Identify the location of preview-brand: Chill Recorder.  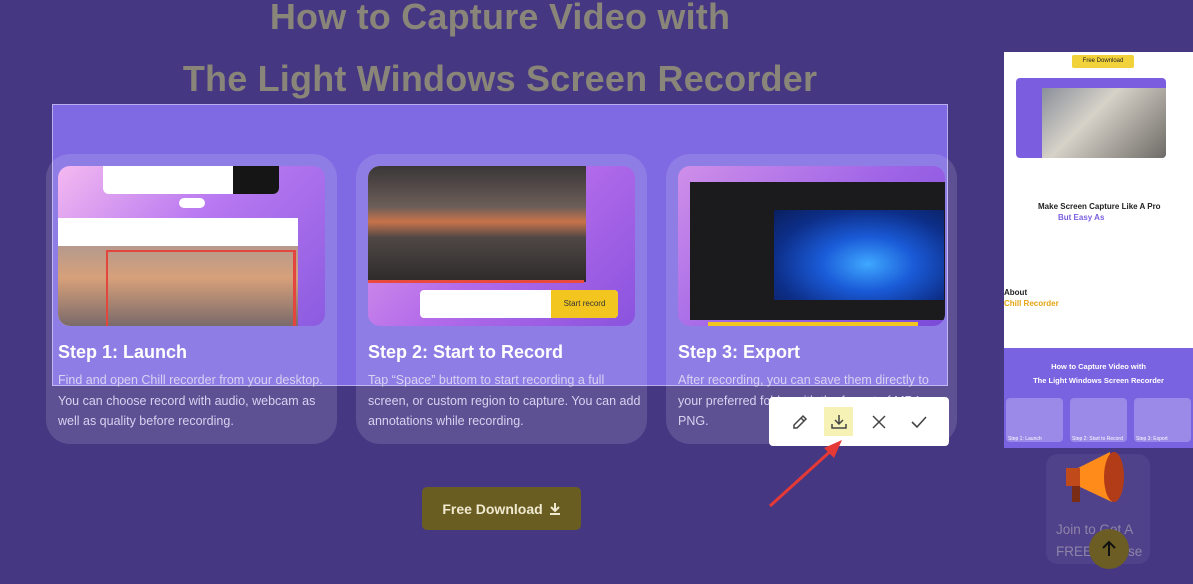
(1031, 303).